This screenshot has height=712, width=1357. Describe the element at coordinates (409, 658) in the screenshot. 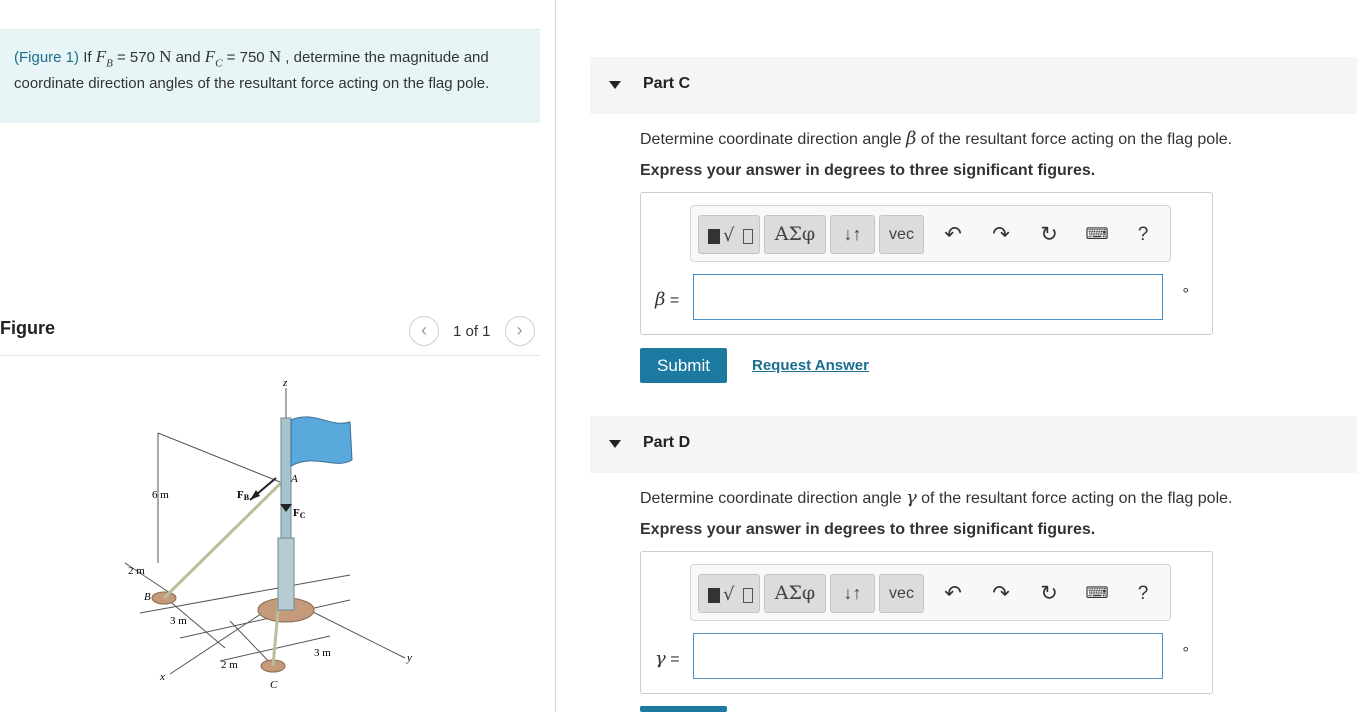

I see `y-axis-label: y` at that location.